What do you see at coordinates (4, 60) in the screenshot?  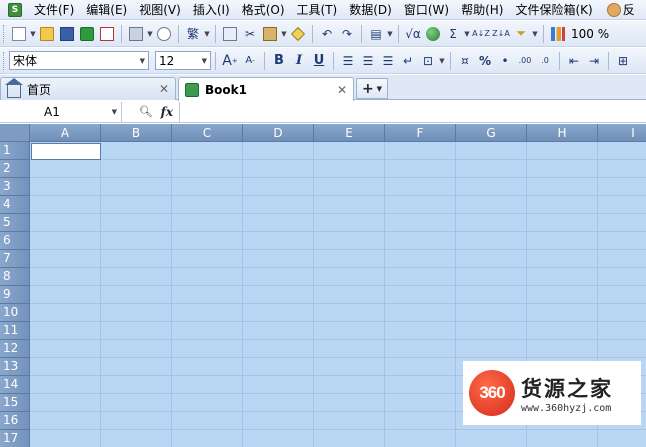 I see `toolbar-grip` at bounding box center [4, 60].